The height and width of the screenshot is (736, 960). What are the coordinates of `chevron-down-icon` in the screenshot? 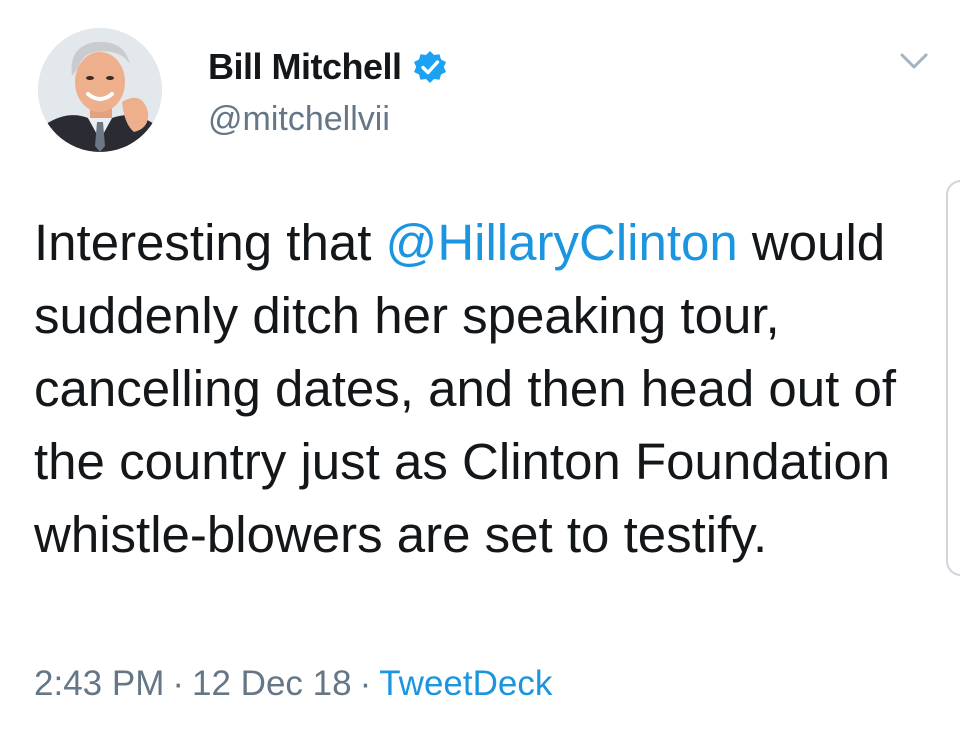 It's located at (914, 61).